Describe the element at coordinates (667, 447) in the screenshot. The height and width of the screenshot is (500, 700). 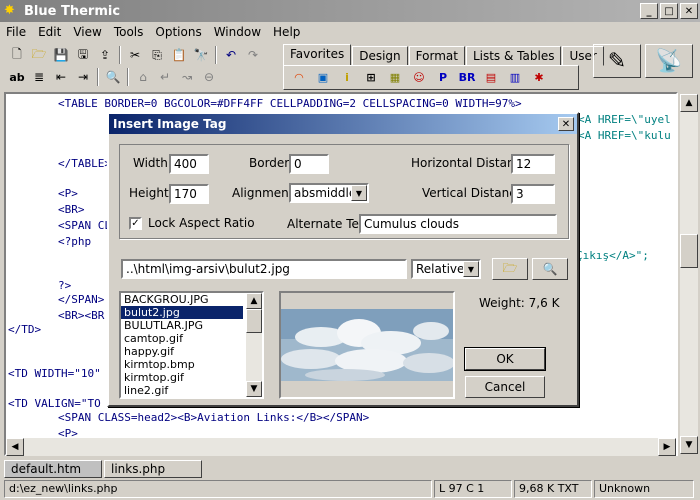
I see `scroll-right-icon: ▶` at that location.